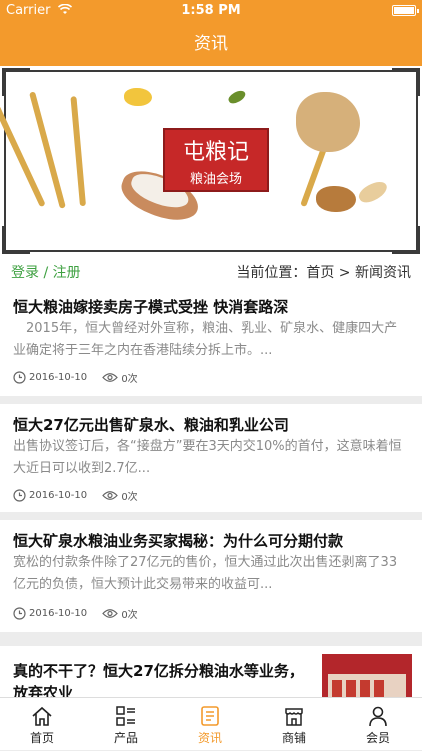 This screenshot has width=422, height=751. Describe the element at coordinates (210, 716) in the screenshot. I see `document-icon` at that location.